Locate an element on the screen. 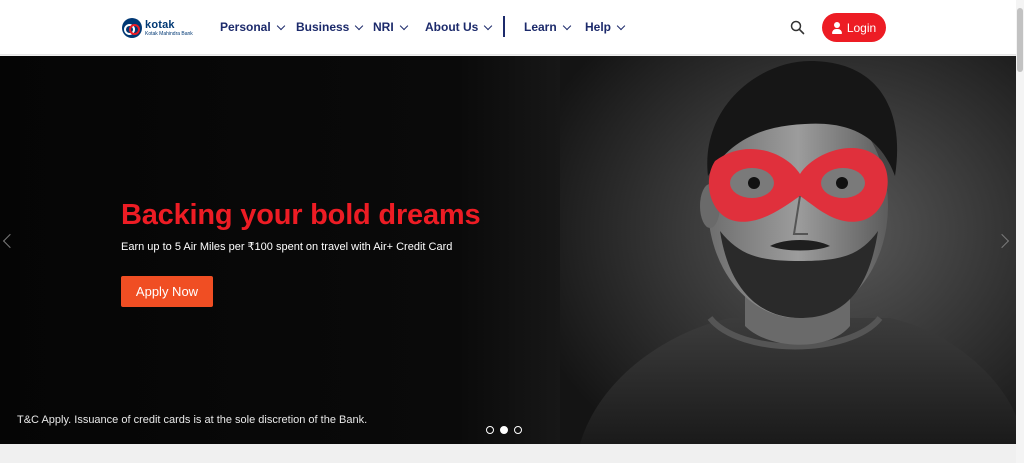  login-button: Login is located at coordinates (854, 27).